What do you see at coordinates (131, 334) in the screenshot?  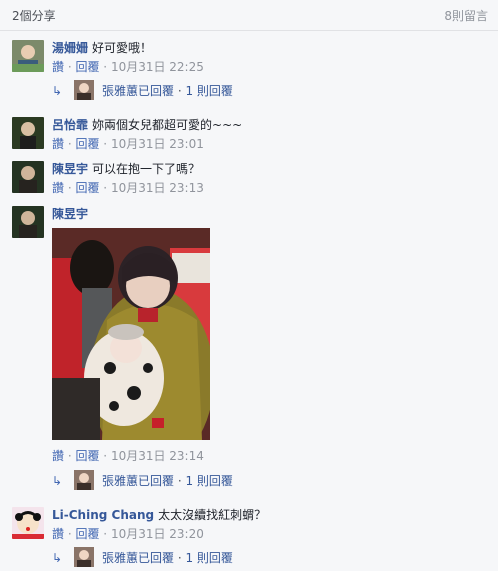 I see `comment-photo` at bounding box center [131, 334].